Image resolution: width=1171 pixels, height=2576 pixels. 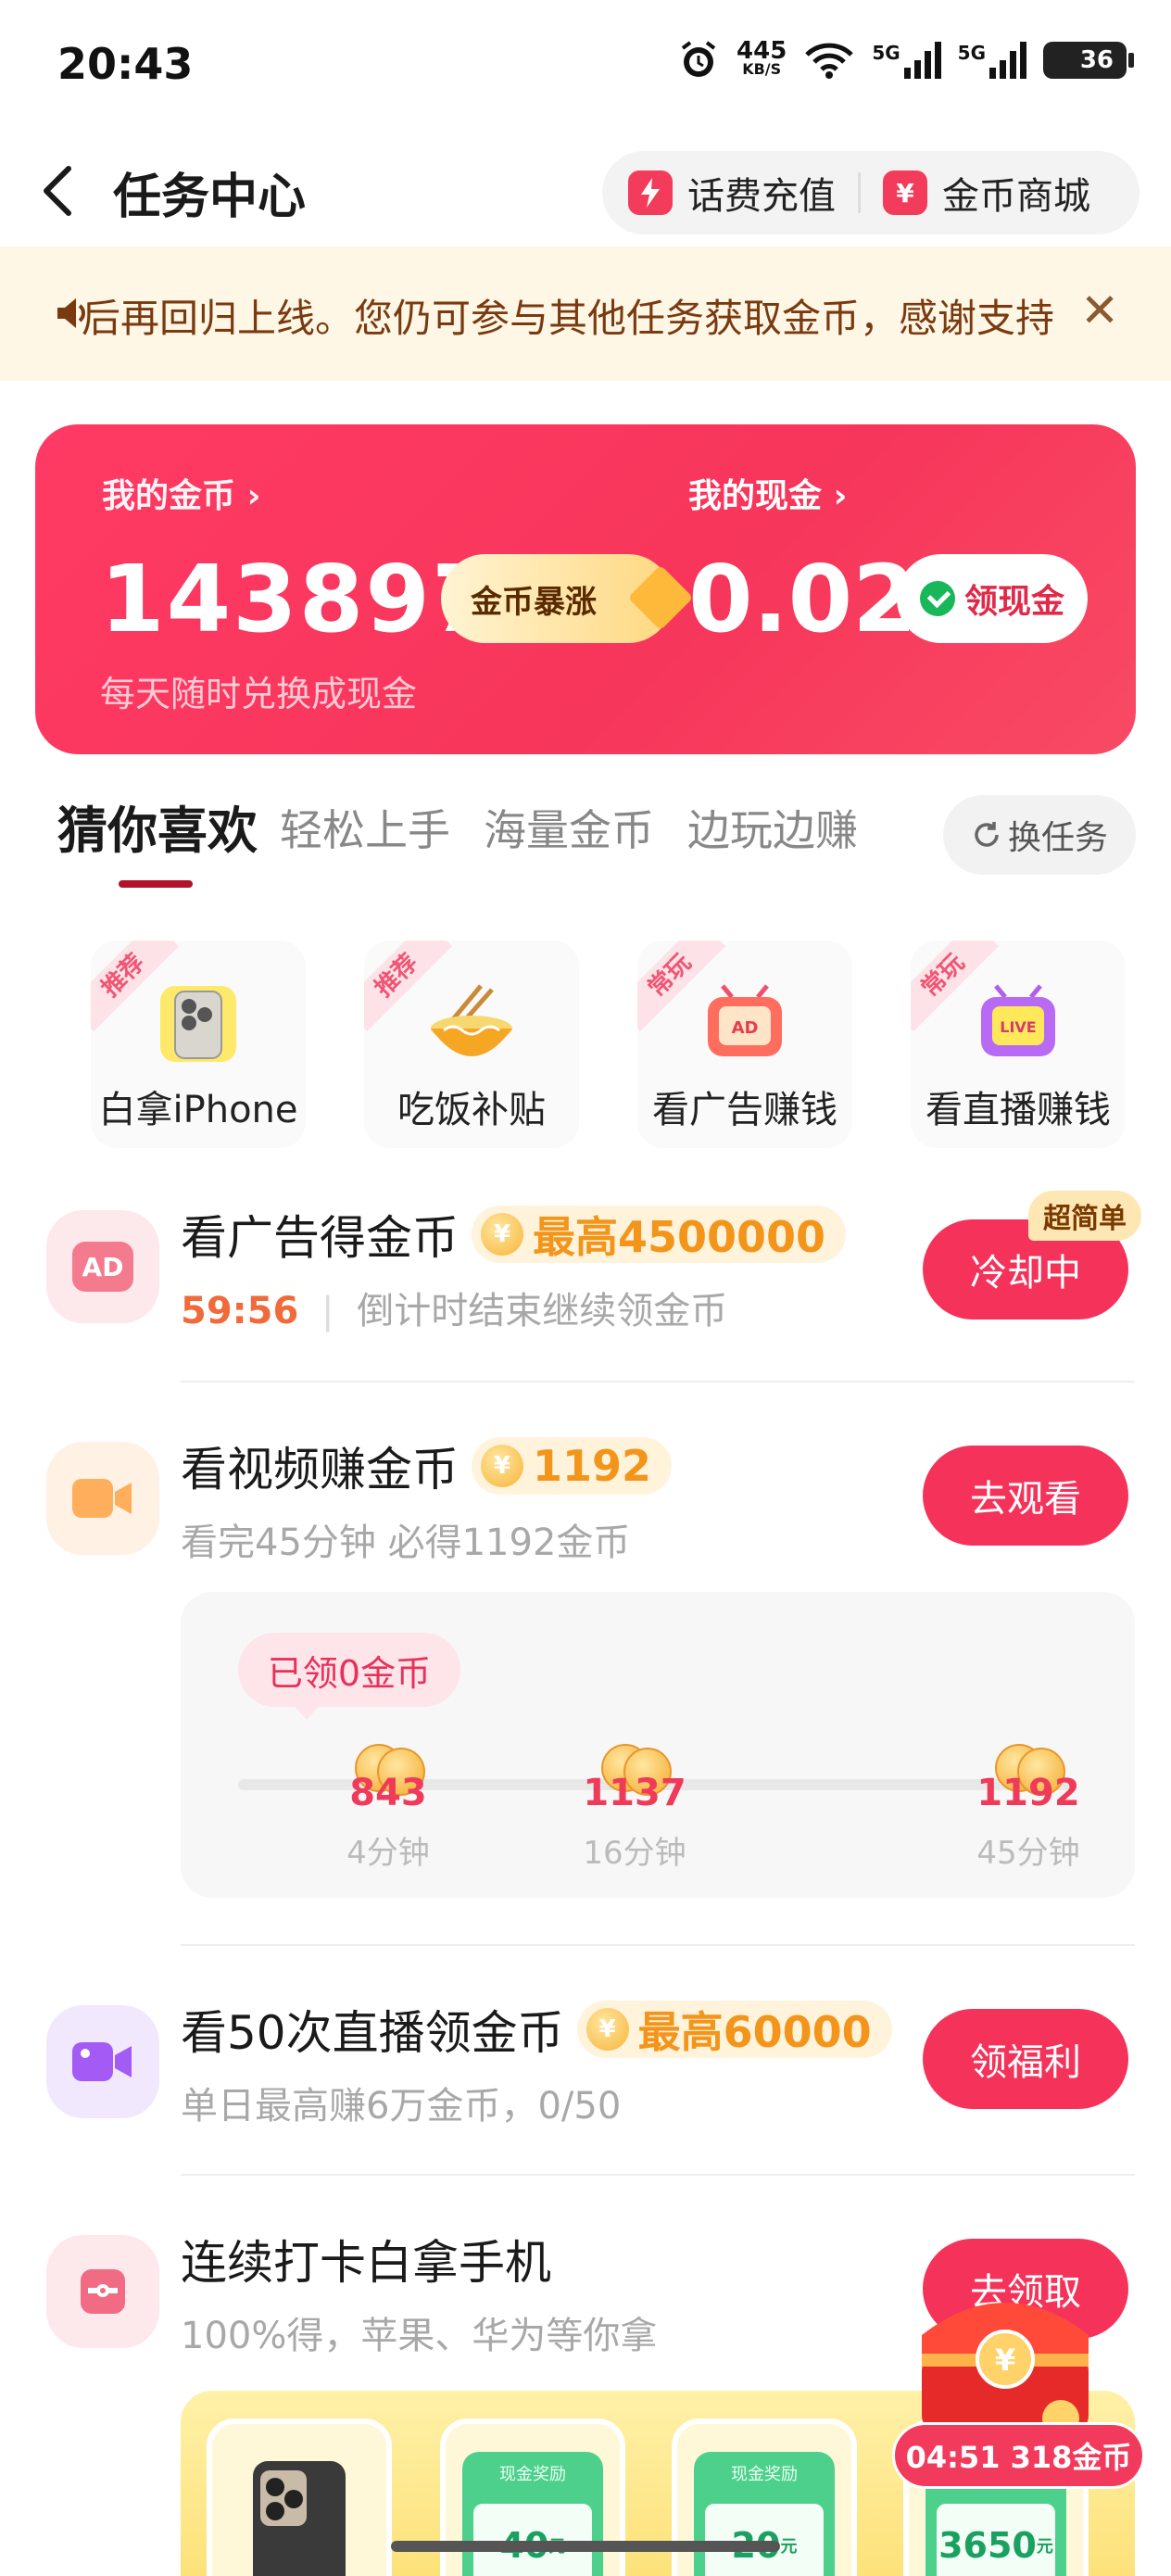 I want to click on gift-box-icon, so click(x=103, y=2292).